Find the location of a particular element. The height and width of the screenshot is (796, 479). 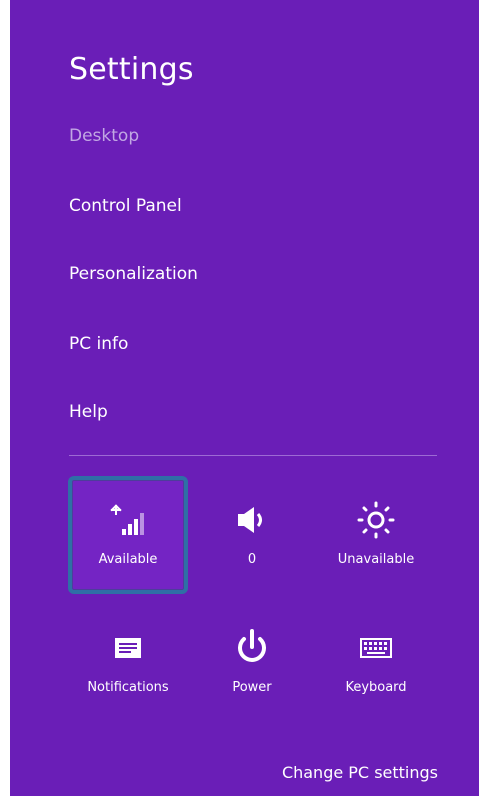

keyboard-tile: Keyboard is located at coordinates (376, 663).